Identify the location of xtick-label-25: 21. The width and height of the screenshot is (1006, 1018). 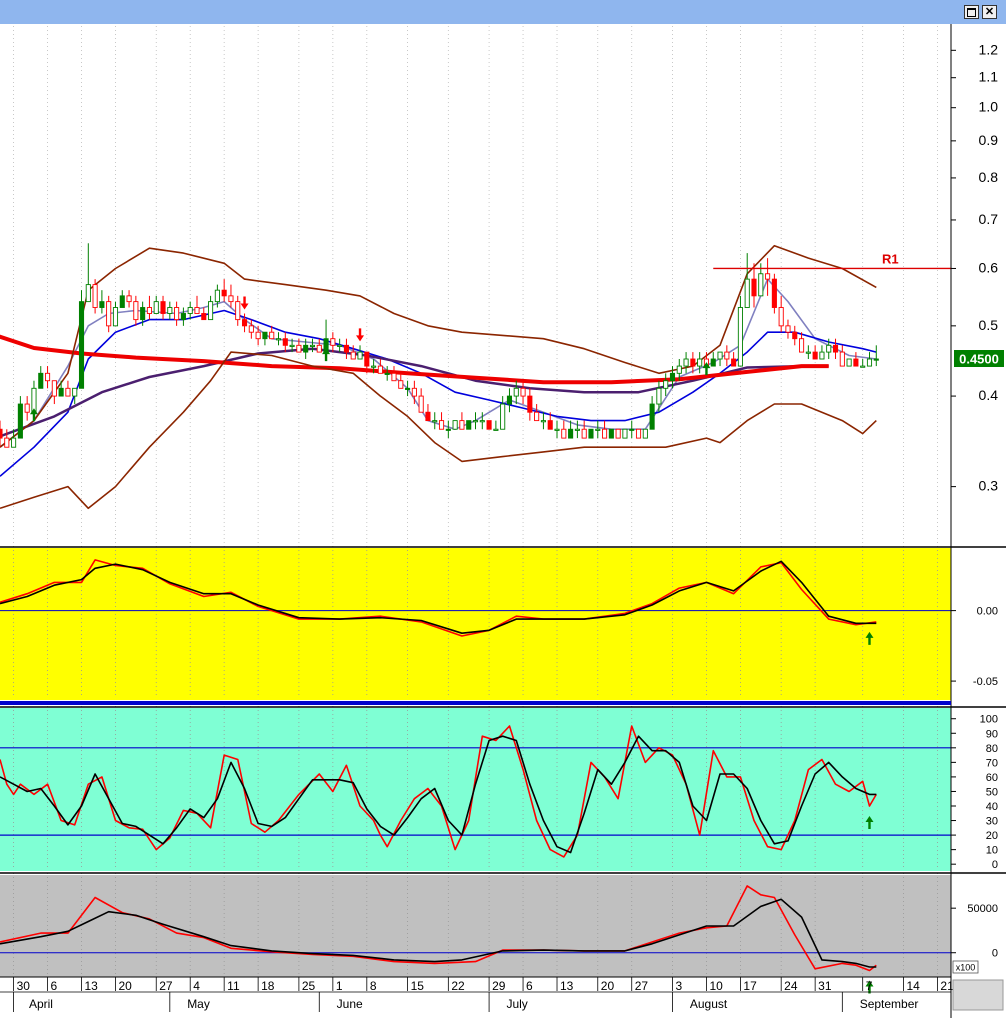
(947, 986).